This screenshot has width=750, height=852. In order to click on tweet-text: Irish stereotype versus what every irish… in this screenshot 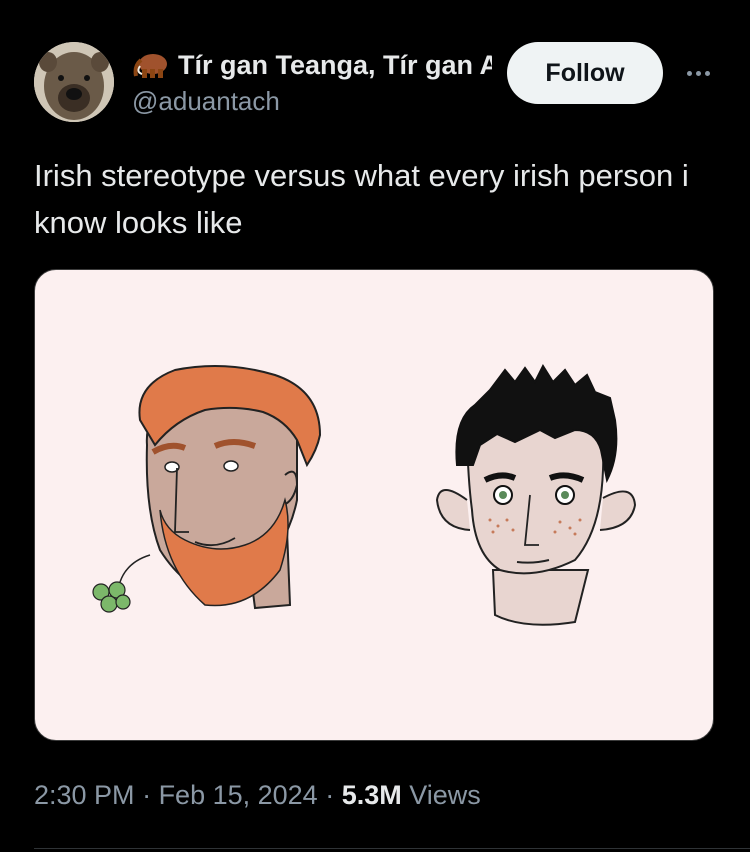, I will do `click(361, 199)`.